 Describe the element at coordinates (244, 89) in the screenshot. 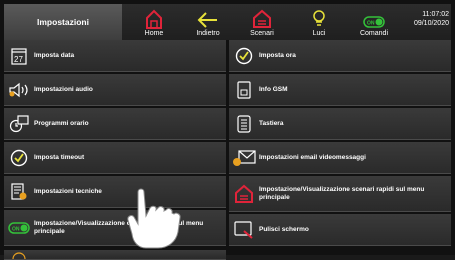

I see `gsm-icon` at that location.